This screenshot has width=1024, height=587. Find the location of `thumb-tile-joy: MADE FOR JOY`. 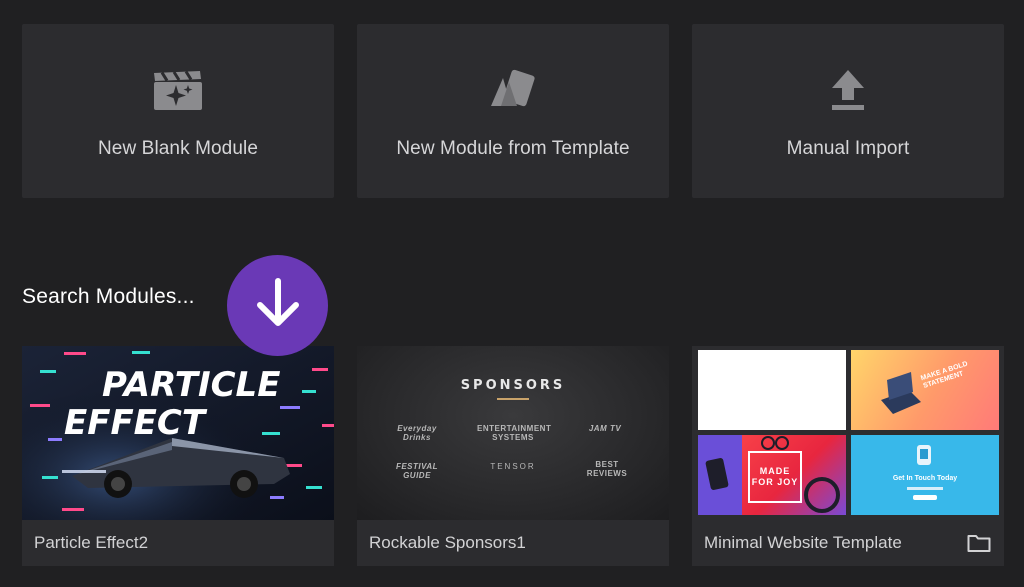

thumb-tile-joy: MADE FOR JOY is located at coordinates (772, 475).